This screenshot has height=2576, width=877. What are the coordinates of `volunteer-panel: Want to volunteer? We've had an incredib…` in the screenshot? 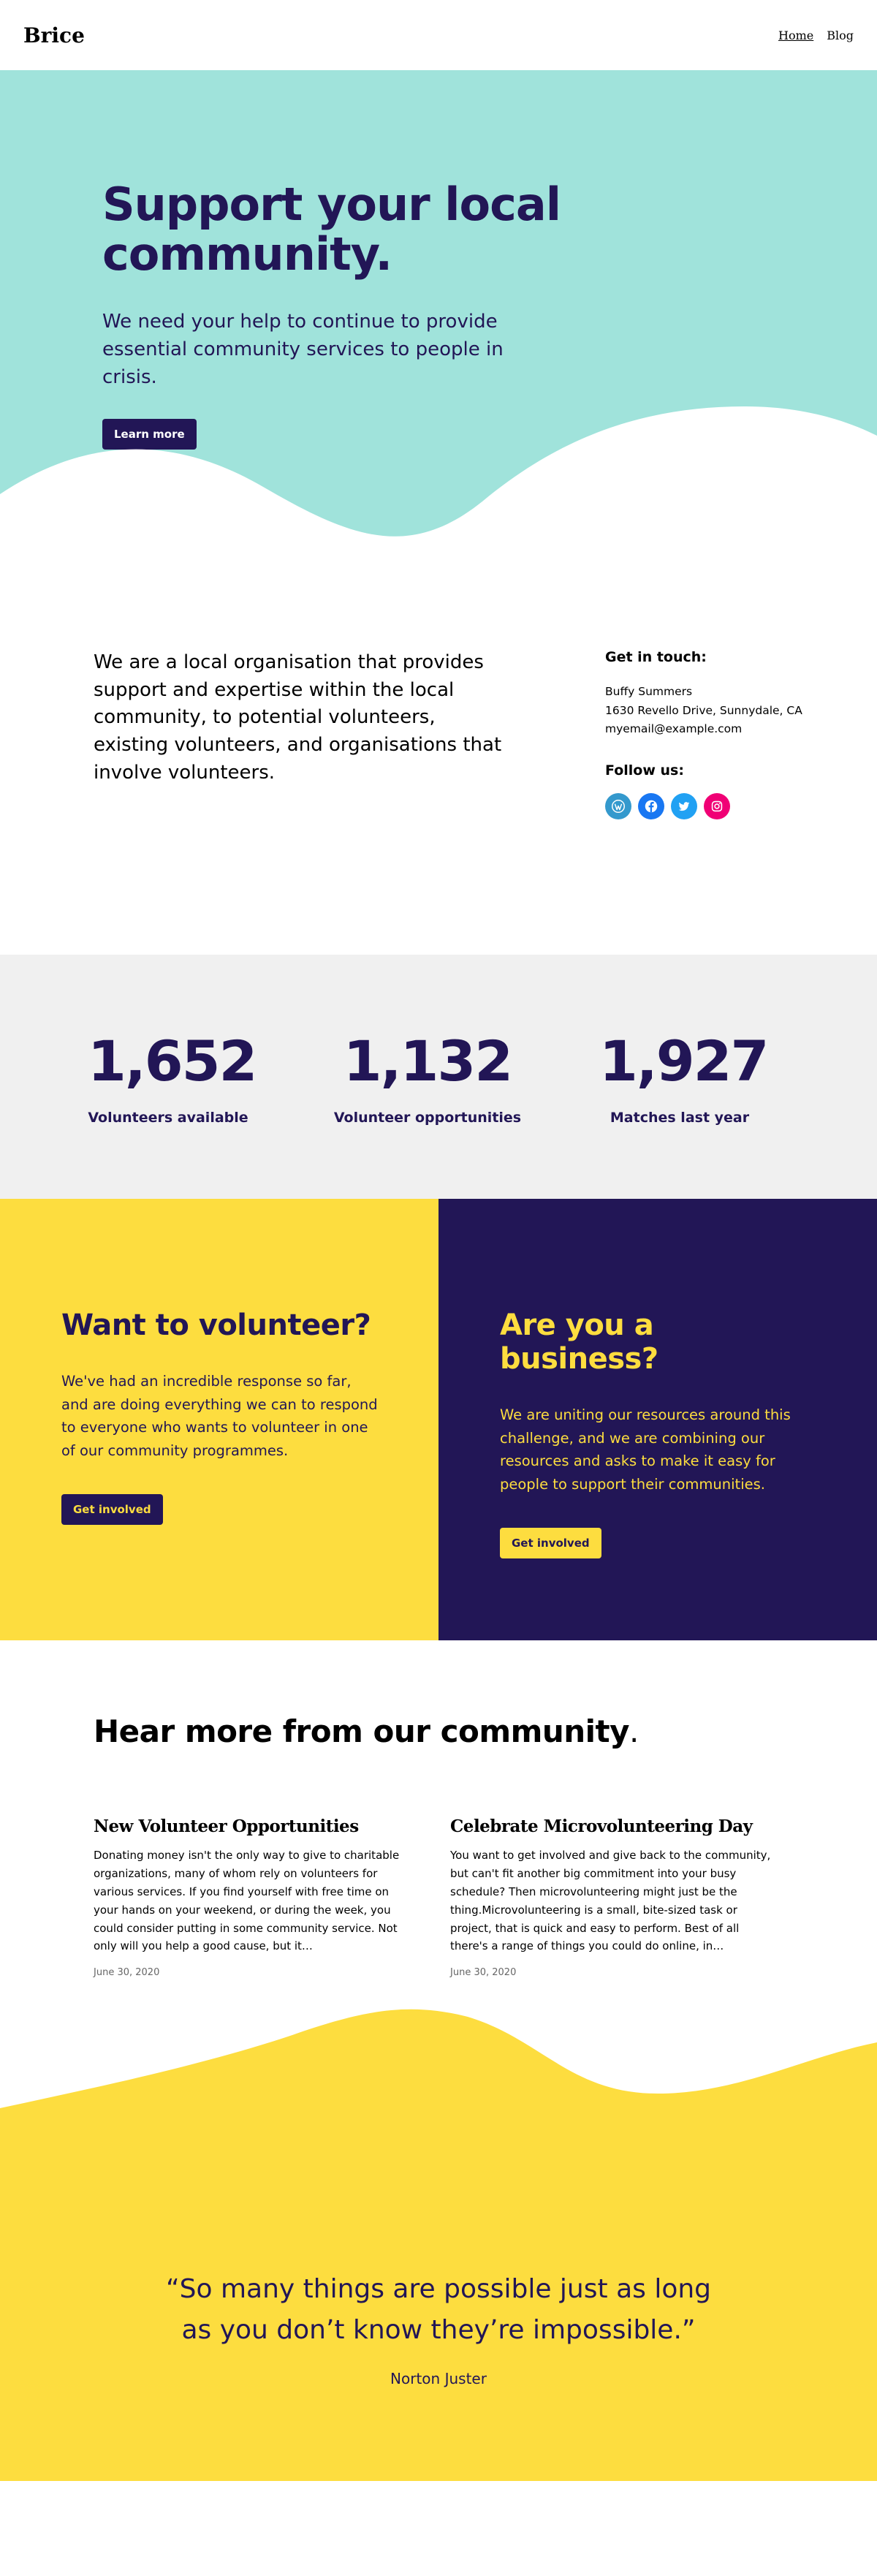 It's located at (219, 1419).